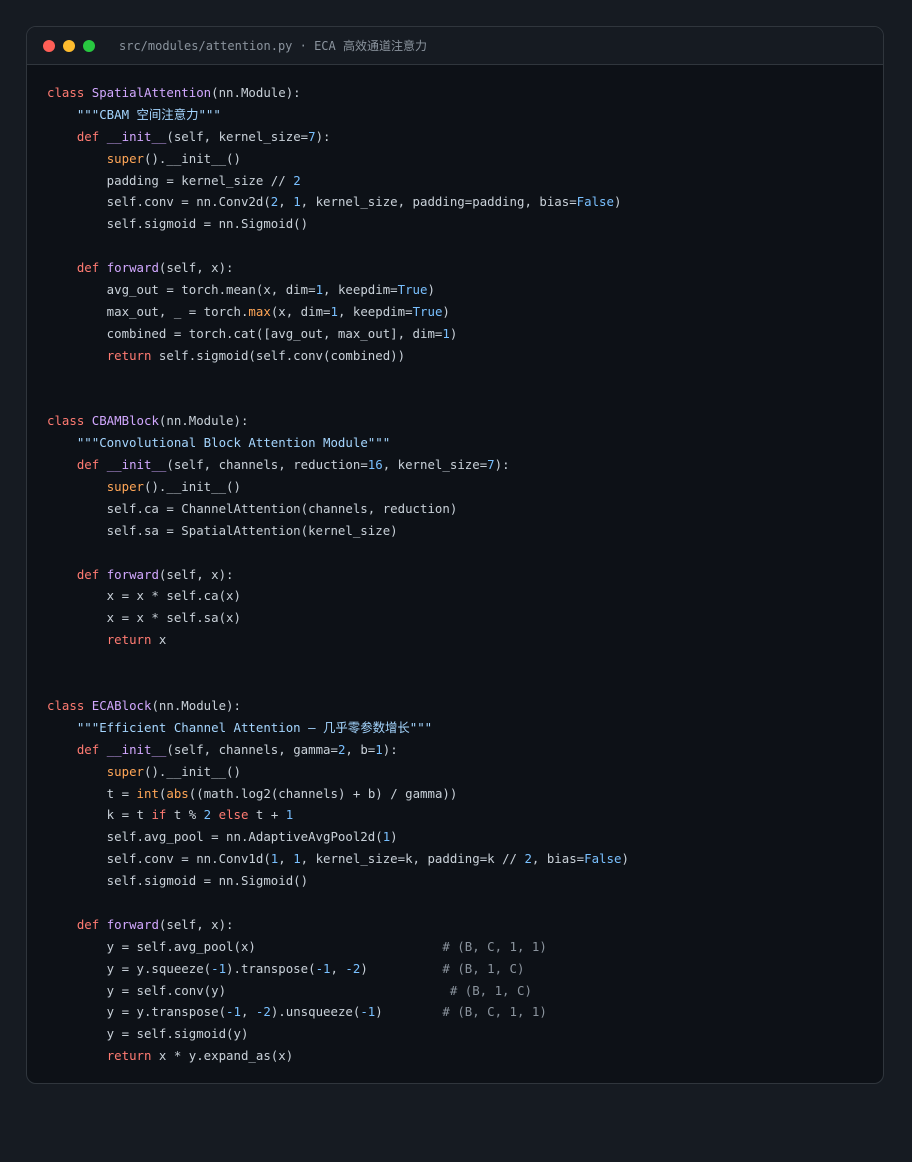  What do you see at coordinates (159, 859) in the screenshot?
I see `code-token: self.conv = nn.Conv1d(` at bounding box center [159, 859].